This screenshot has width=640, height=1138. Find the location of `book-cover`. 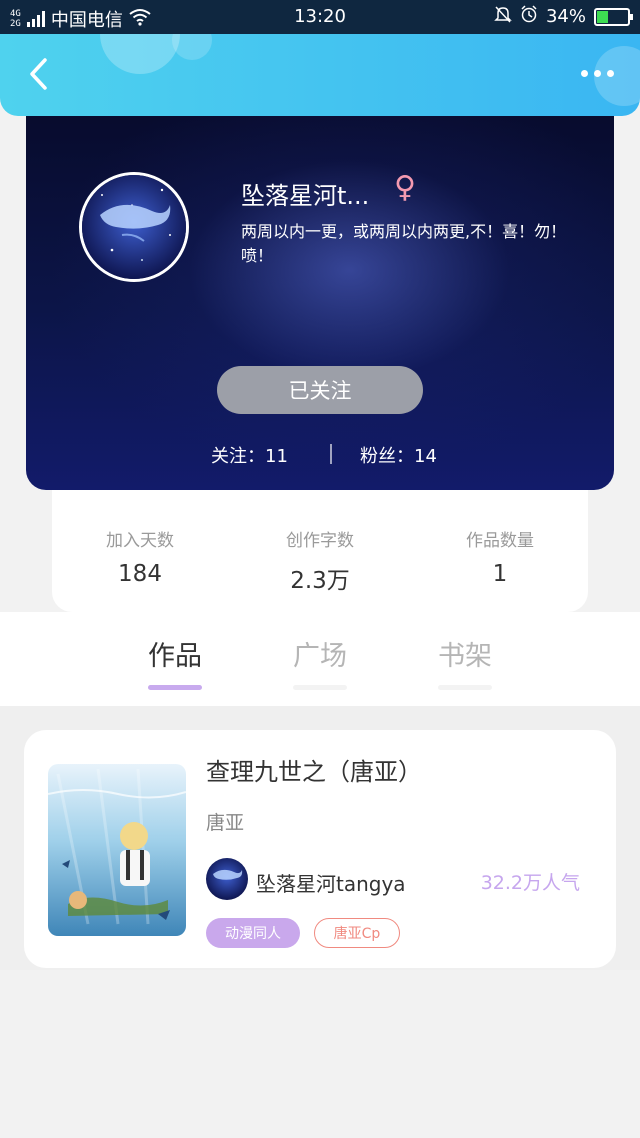

book-cover is located at coordinates (117, 850).